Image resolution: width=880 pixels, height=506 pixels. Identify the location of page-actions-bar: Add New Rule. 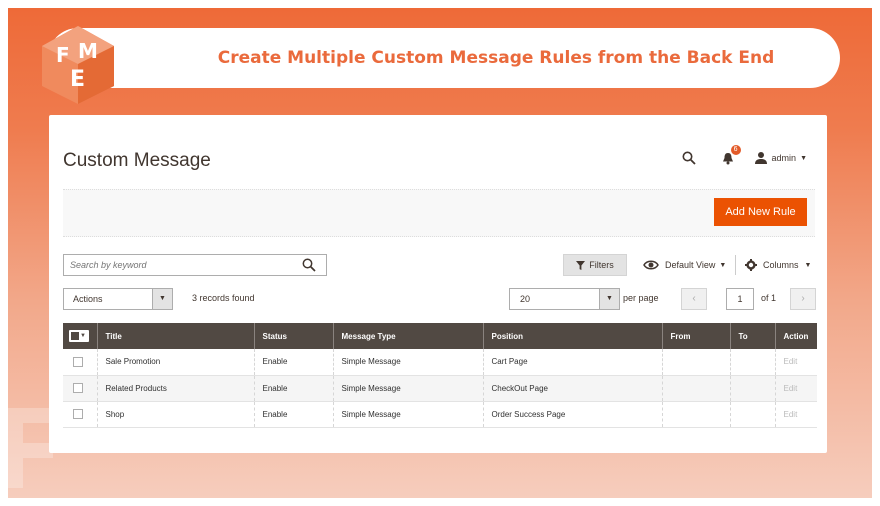
(439, 213).